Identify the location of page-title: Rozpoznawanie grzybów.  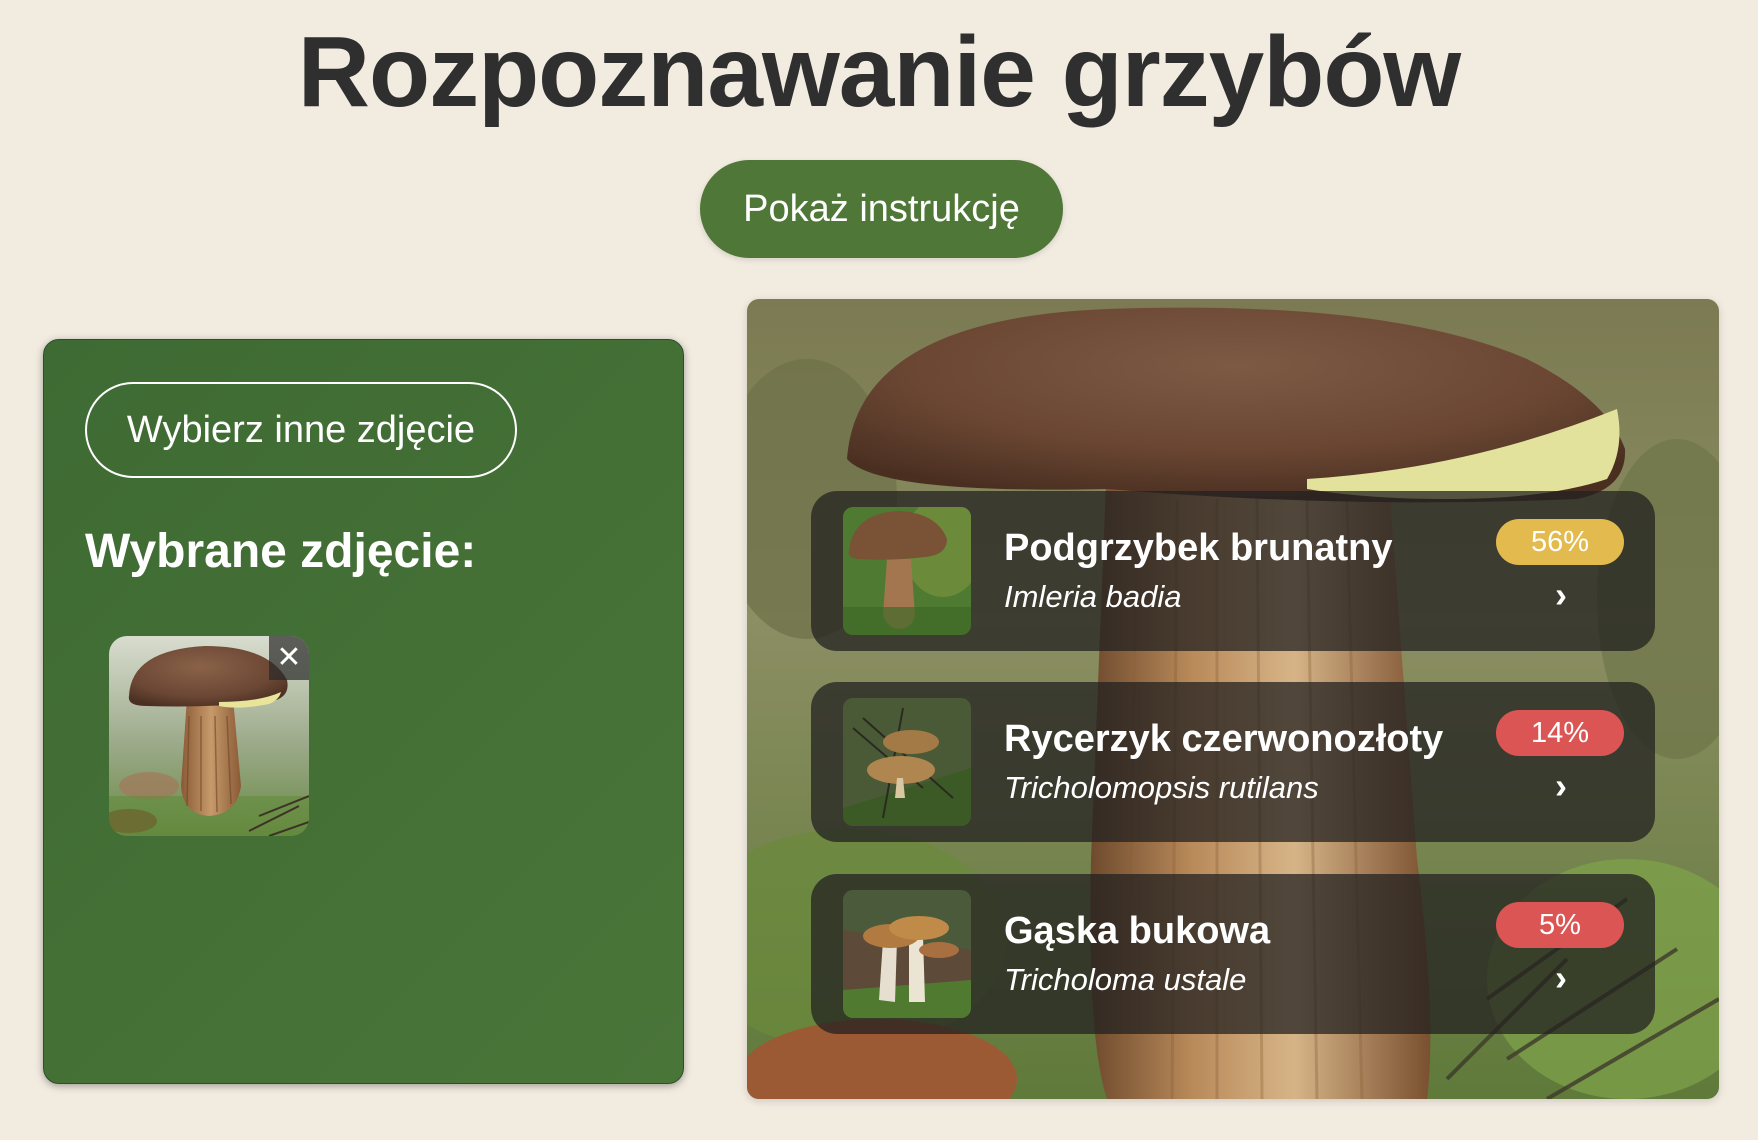
(879, 72).